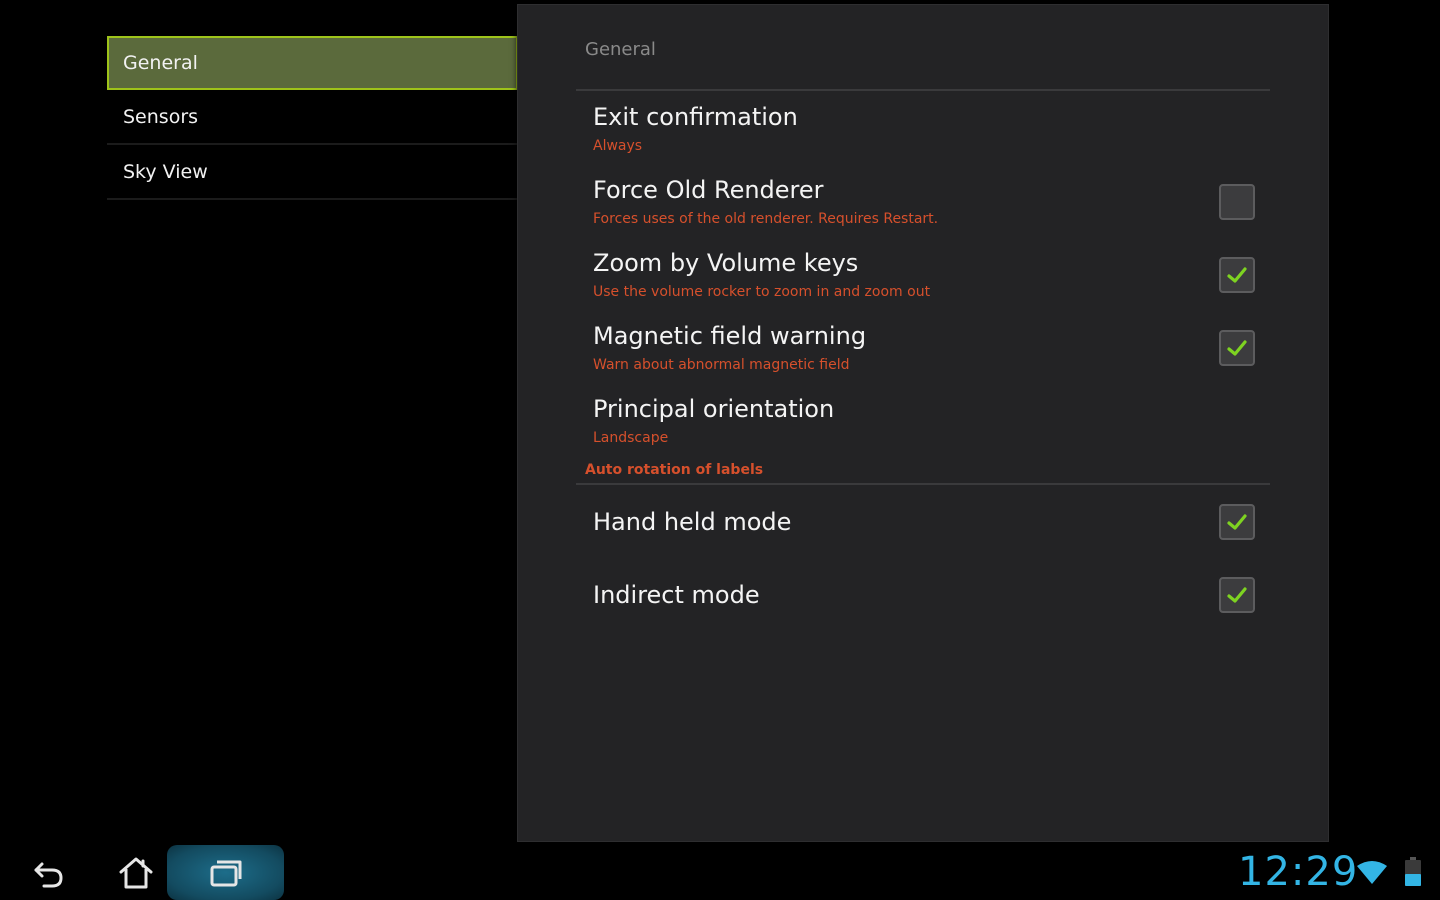 The width and height of the screenshot is (1440, 900). I want to click on pref-hand-held-mode: Hand held mode, so click(933, 539).